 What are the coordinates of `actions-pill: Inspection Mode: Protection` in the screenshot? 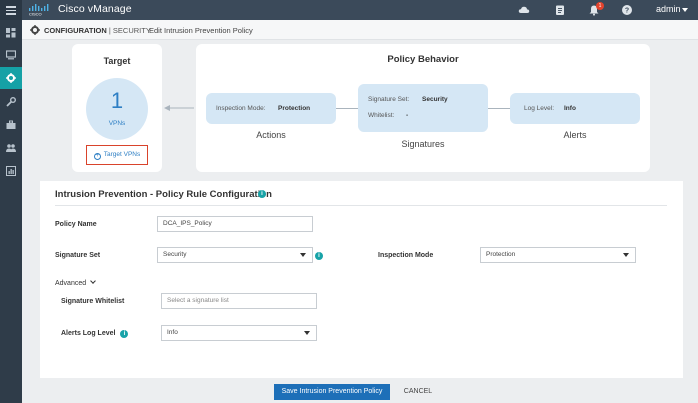 It's located at (271, 108).